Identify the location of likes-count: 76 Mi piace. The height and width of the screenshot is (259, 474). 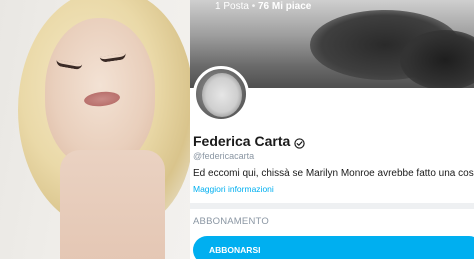
(284, 6).